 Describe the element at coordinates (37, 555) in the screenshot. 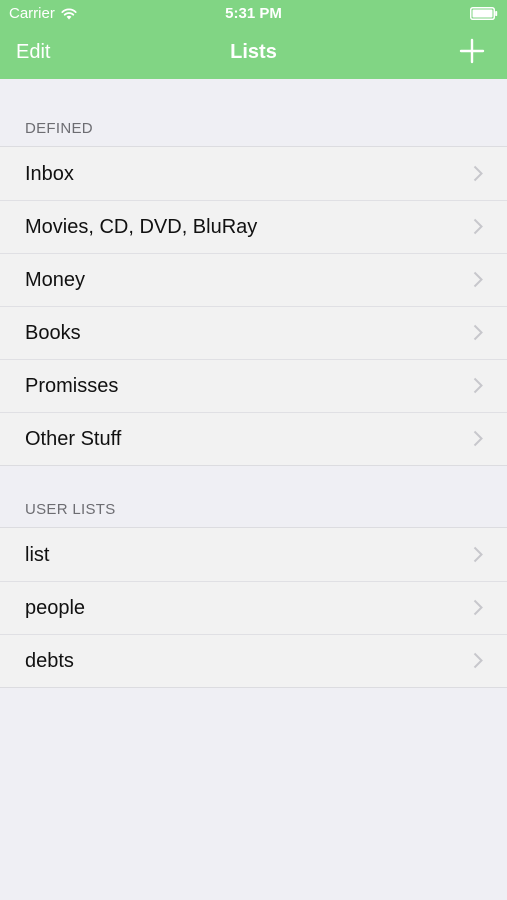

I see `list-item-label: list` at that location.